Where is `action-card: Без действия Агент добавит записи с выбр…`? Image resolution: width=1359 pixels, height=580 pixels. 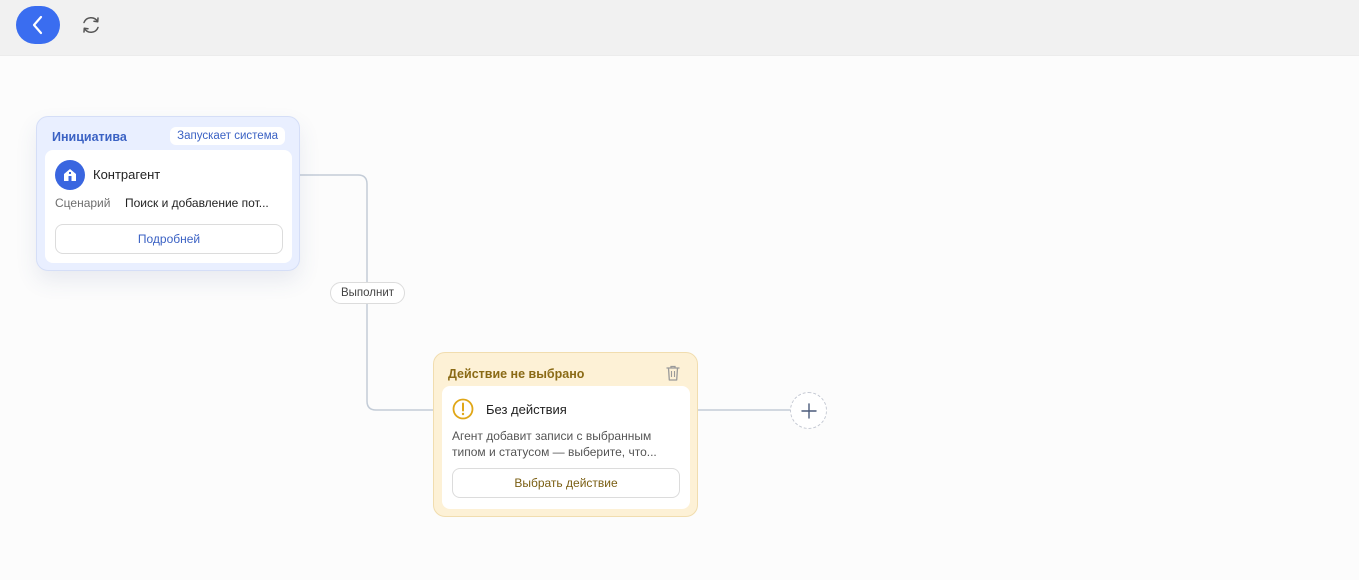
action-card: Без действия Агент добавит записи с выбр… is located at coordinates (566, 447).